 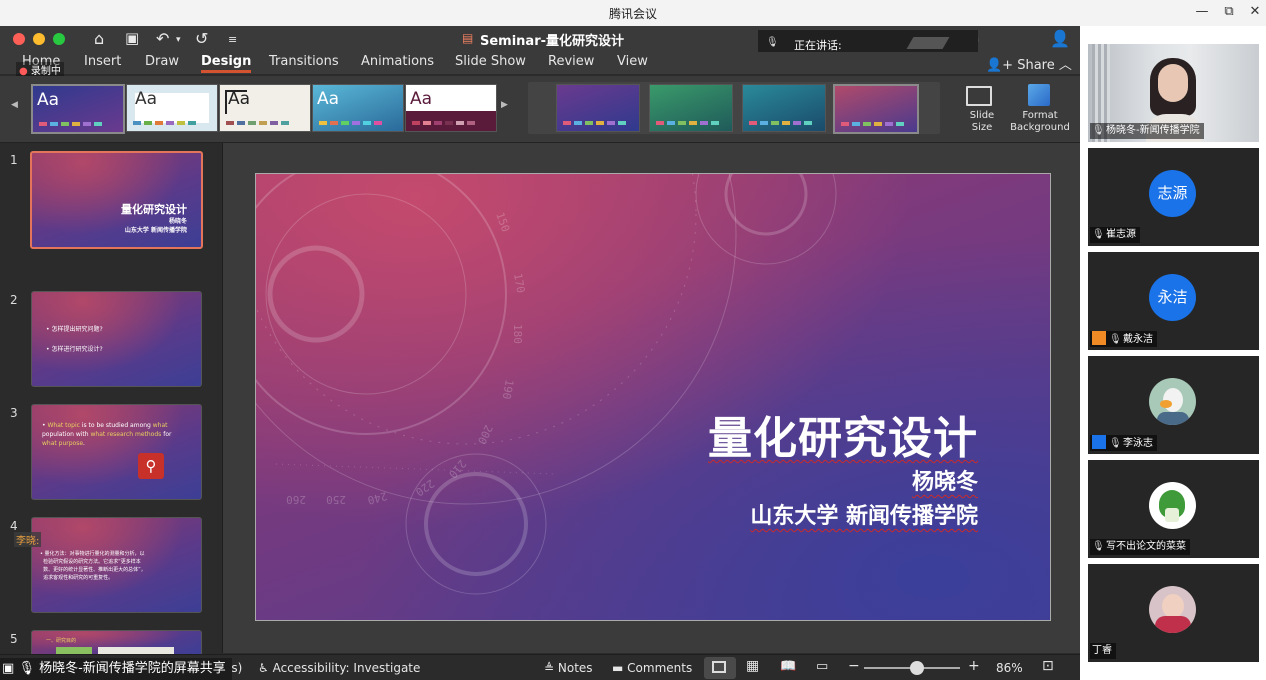 What do you see at coordinates (40, 69) in the screenshot?
I see `recording-indicator: ● 录制中` at bounding box center [40, 69].